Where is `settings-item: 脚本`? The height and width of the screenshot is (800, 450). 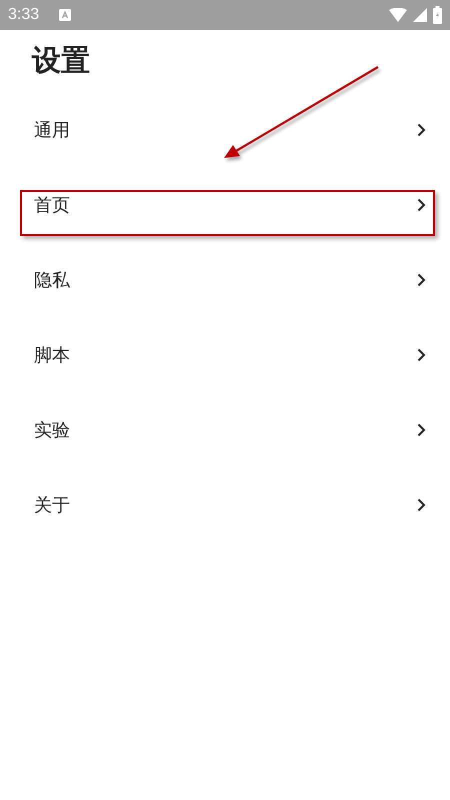 settings-item: 脚本 is located at coordinates (225, 354).